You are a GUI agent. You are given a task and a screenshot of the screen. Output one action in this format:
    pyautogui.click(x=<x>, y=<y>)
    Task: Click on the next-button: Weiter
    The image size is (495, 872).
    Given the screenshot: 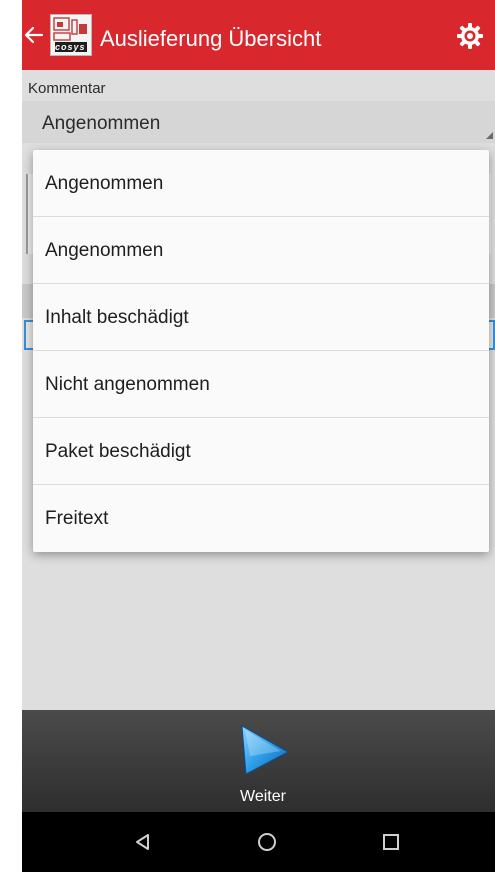 What is the action you would take?
    pyautogui.click(x=263, y=764)
    